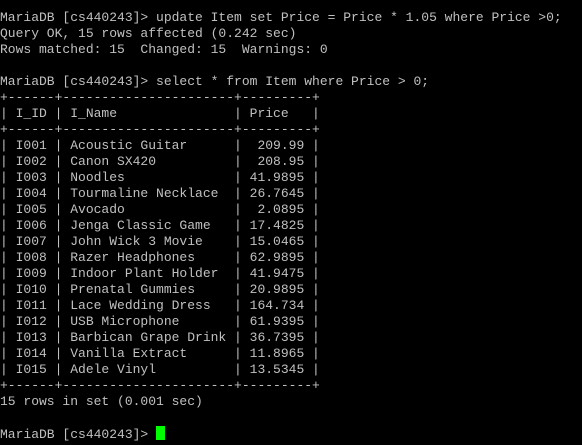 The image size is (582, 445). I want to click on table-row: | I008 | Razer Headphones | 62.9895 |, so click(160, 257).